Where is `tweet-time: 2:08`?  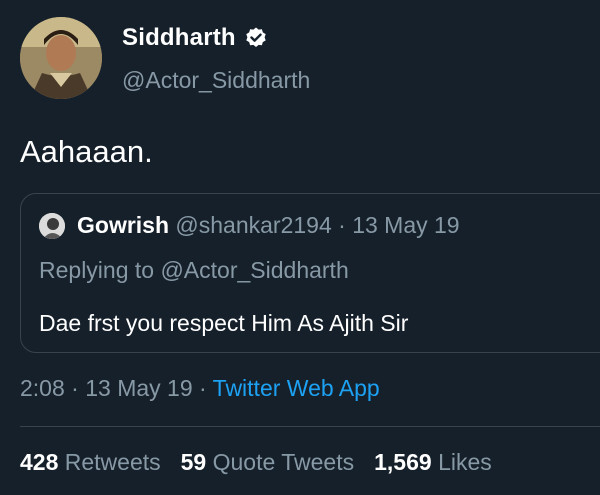
tweet-time: 2:08 is located at coordinates (42, 388).